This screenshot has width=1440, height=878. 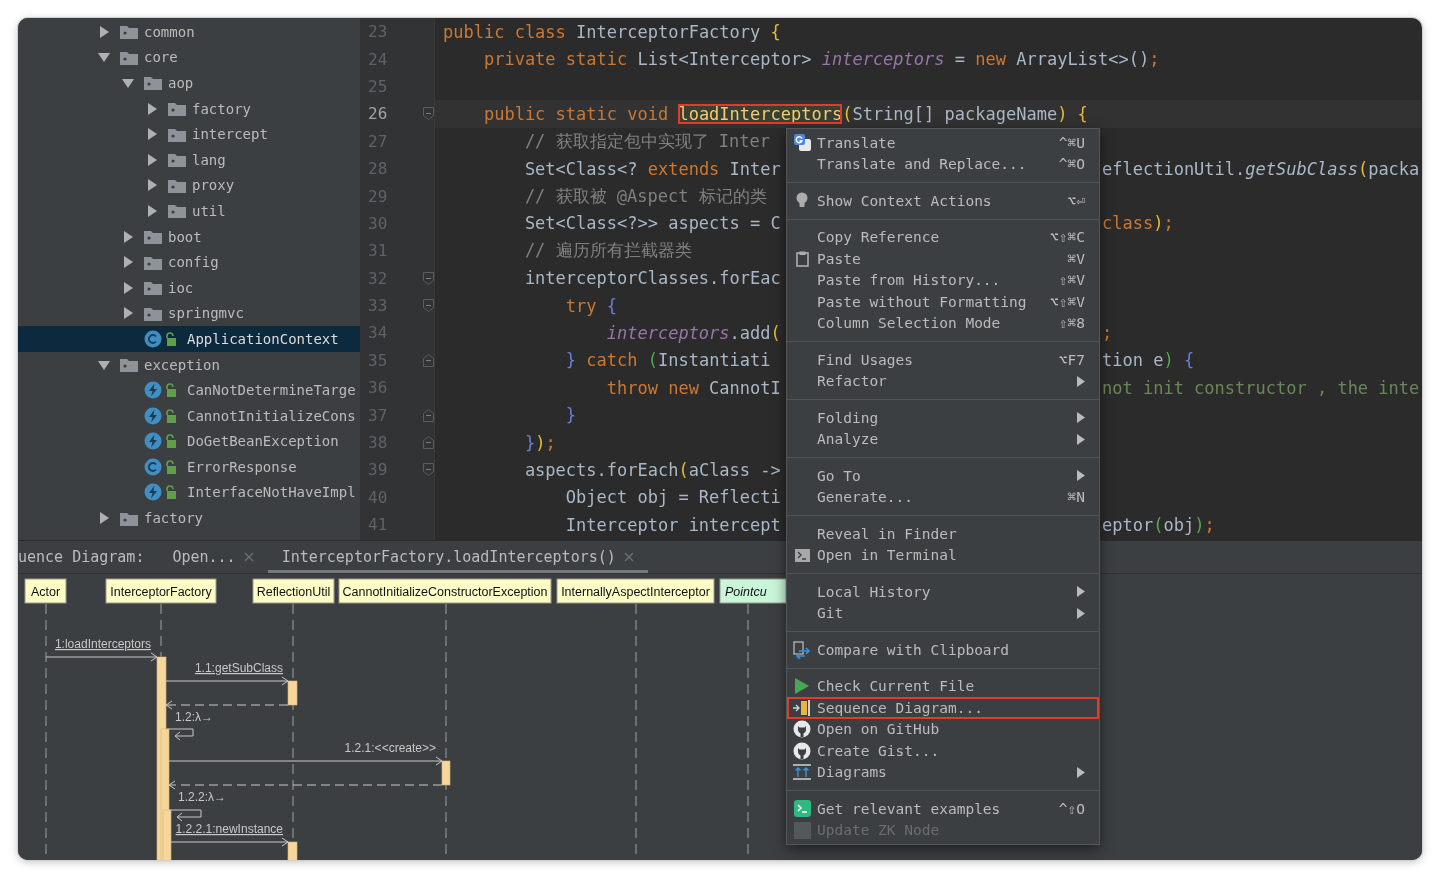 I want to click on tree-item: ioc, so click(x=189, y=287).